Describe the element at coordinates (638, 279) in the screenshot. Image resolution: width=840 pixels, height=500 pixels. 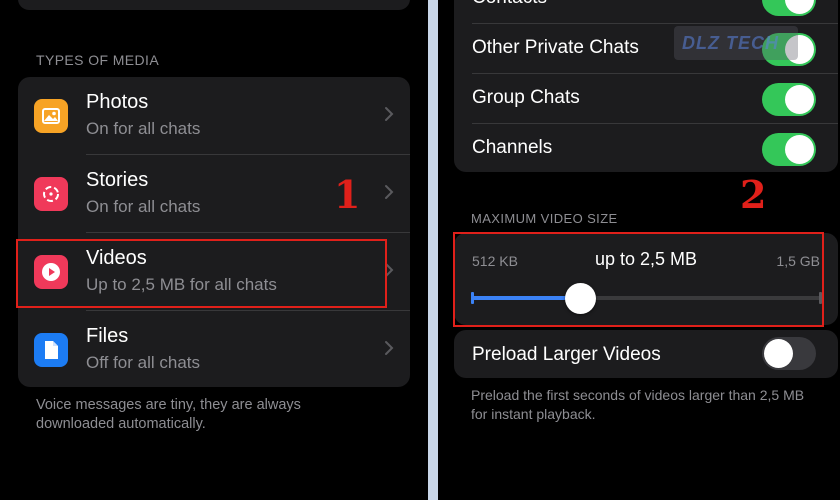
I see `video-size-highlight-box` at that location.